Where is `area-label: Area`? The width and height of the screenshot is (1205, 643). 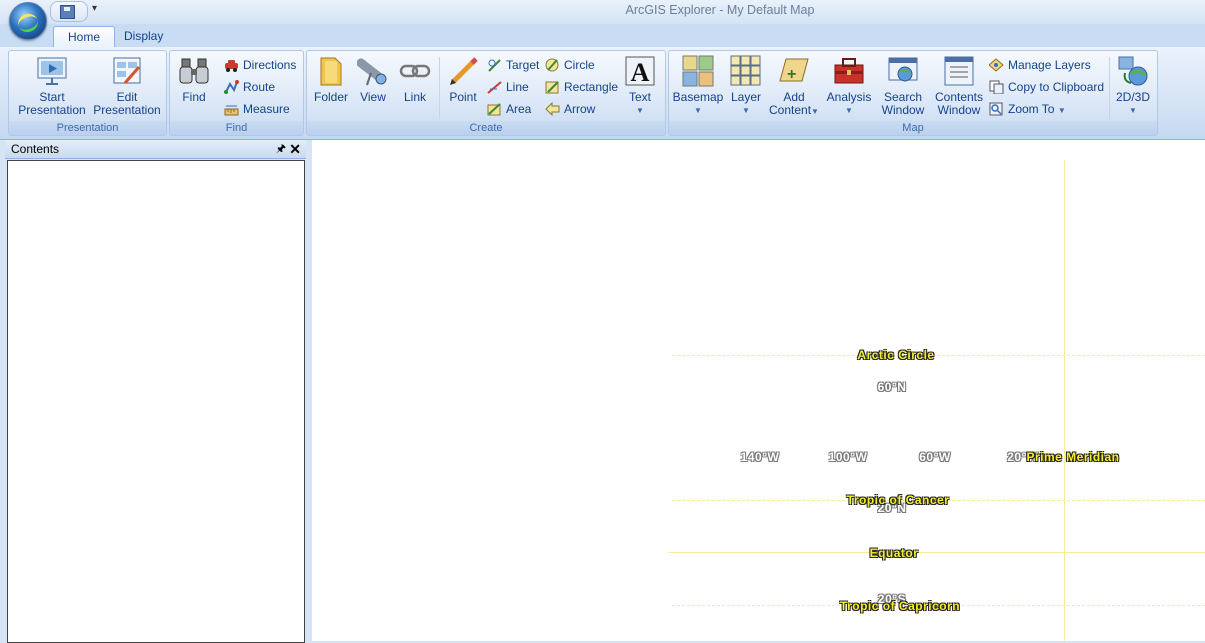
area-label: Area is located at coordinates (519, 109).